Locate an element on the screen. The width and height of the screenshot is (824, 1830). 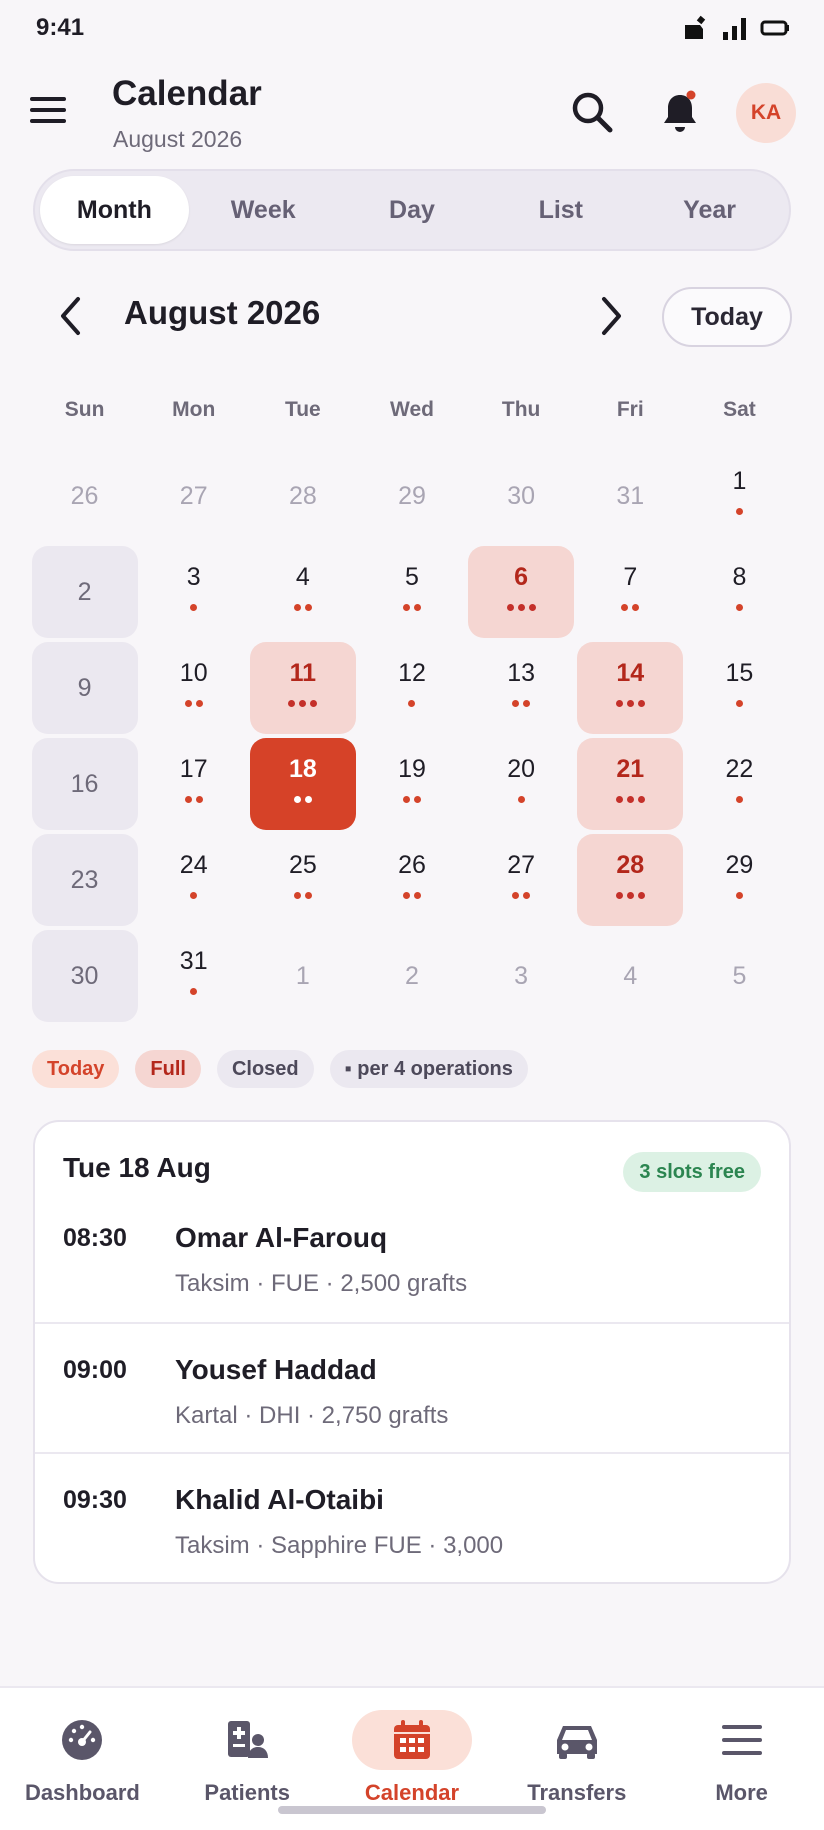
day-number: 31 is located at coordinates (630, 495).